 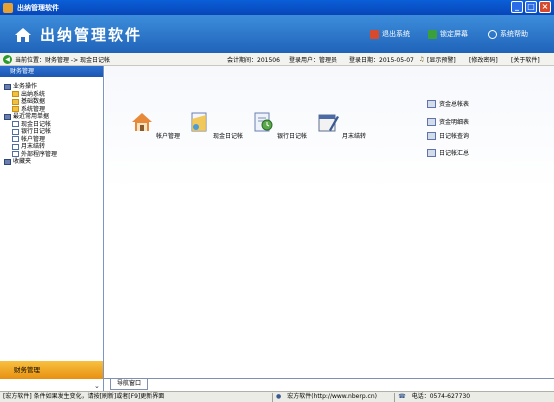 I want to click on tree-item-recent-documents: 最近常用单据, so click(x=53, y=117).